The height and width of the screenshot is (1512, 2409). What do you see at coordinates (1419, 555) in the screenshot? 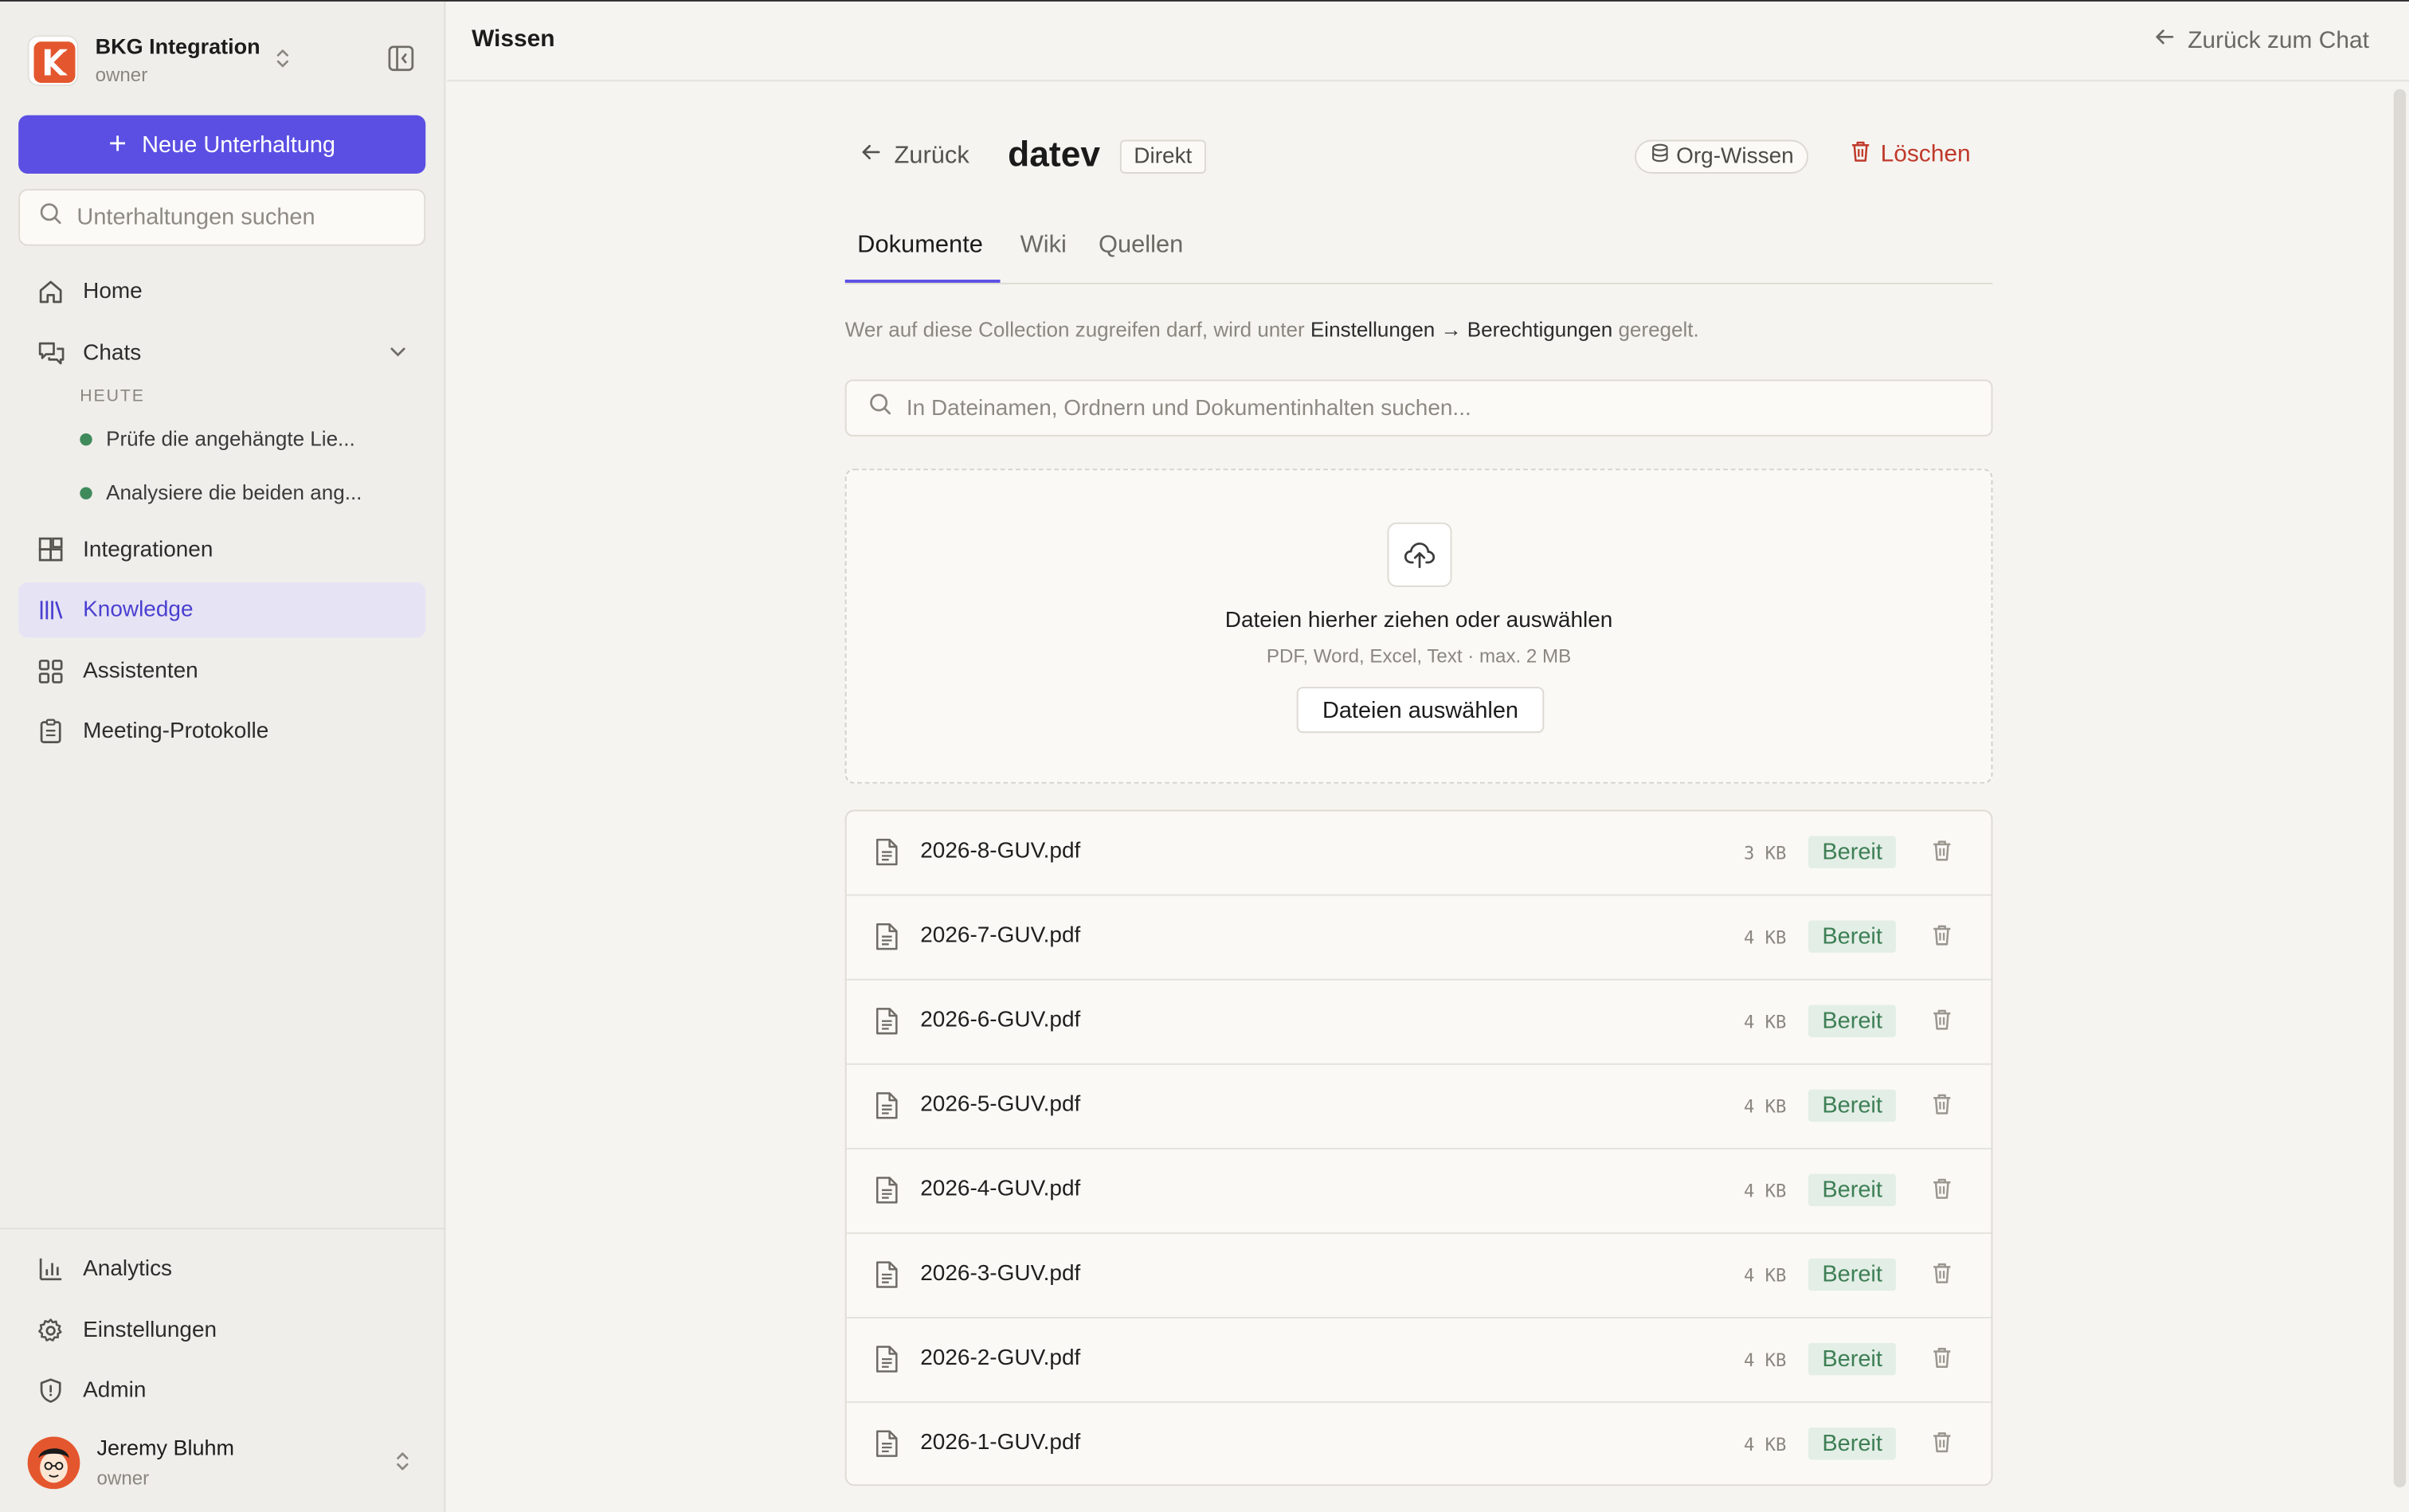
I see `cloud-upload-icon` at bounding box center [1419, 555].